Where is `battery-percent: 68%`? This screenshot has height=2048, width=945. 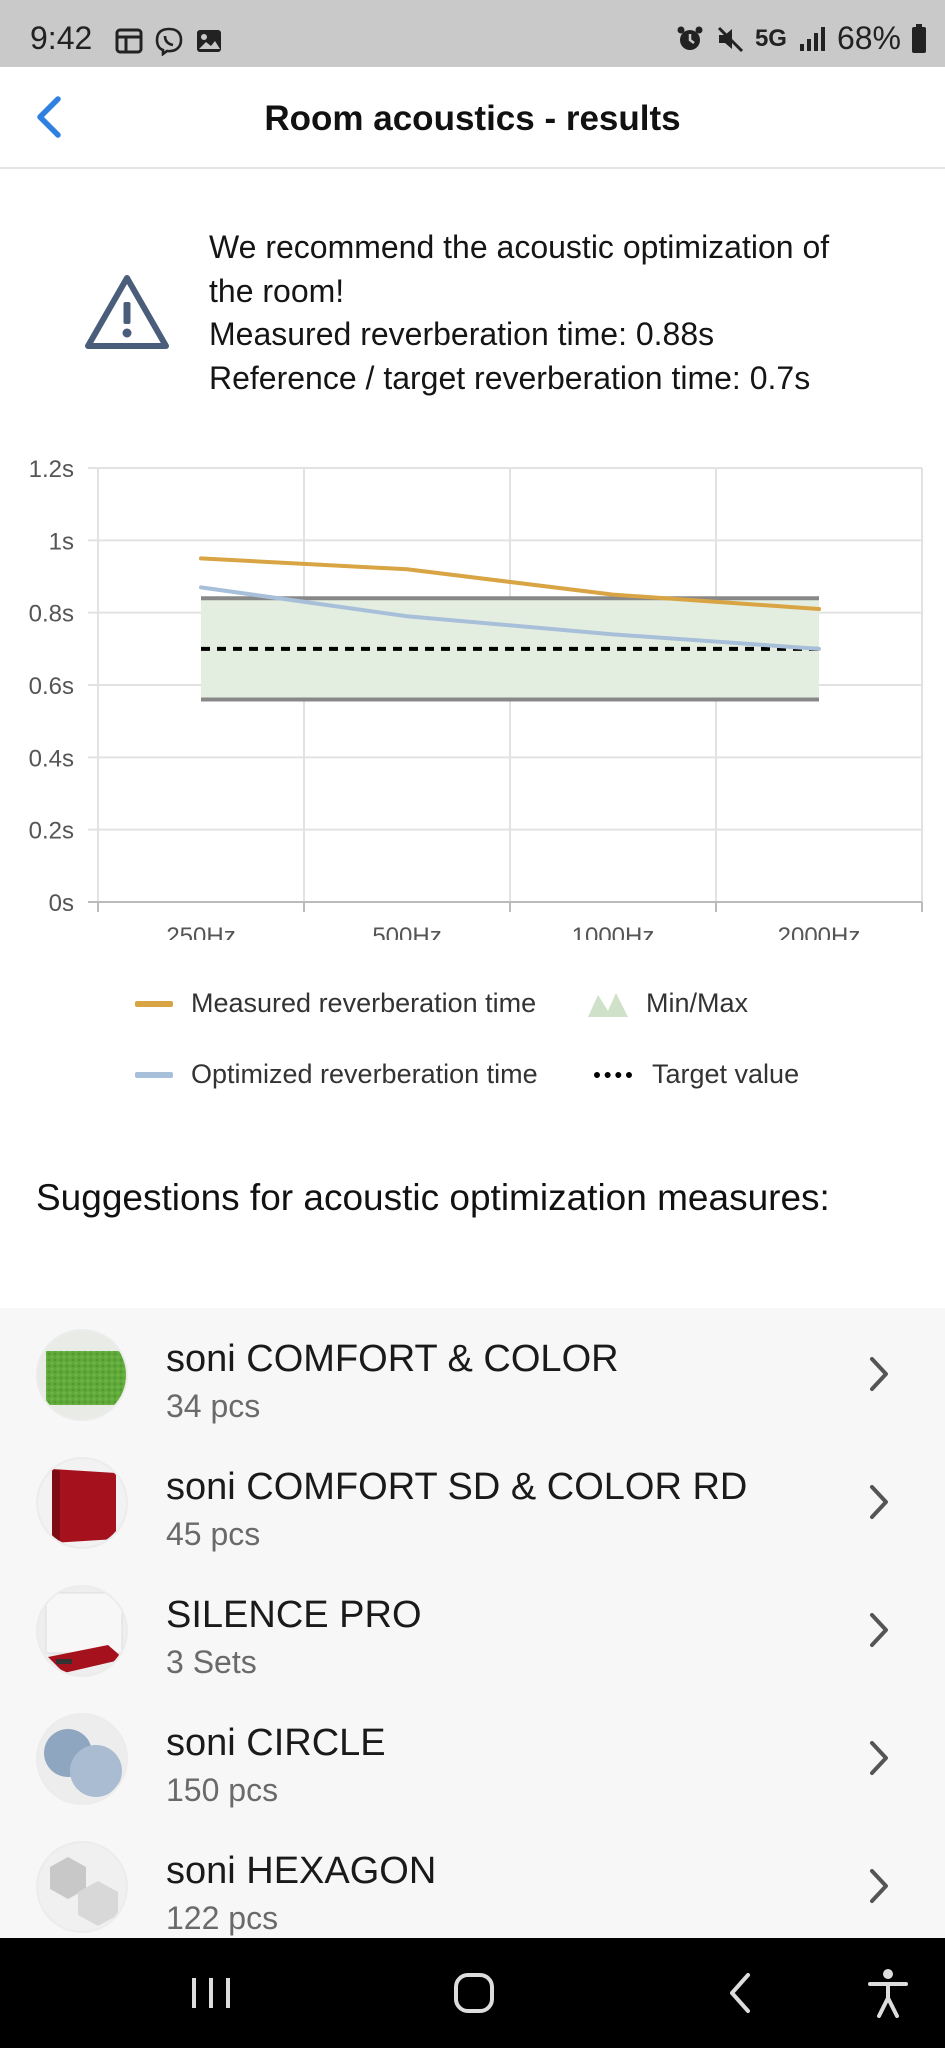
battery-percent: 68% is located at coordinates (868, 38).